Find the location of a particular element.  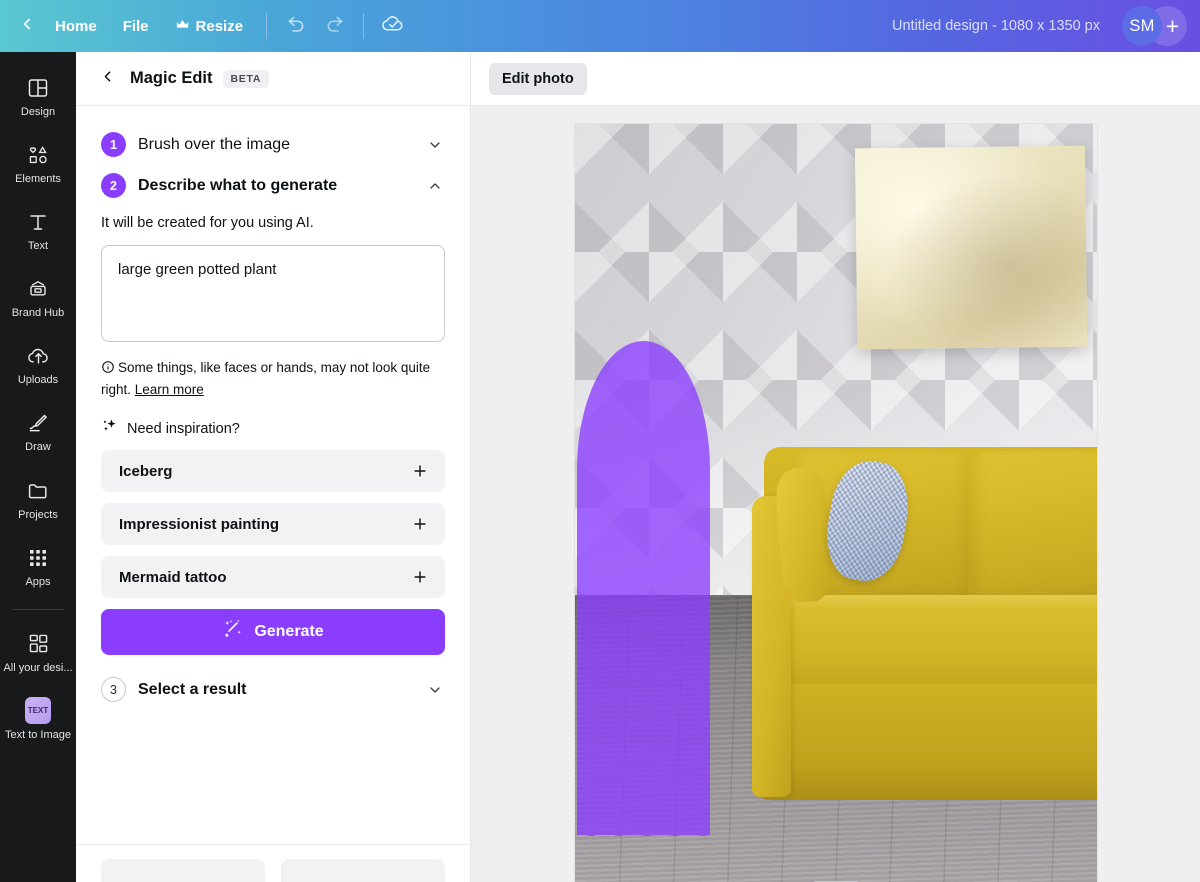

resize-button: Resize is located at coordinates (209, 26).